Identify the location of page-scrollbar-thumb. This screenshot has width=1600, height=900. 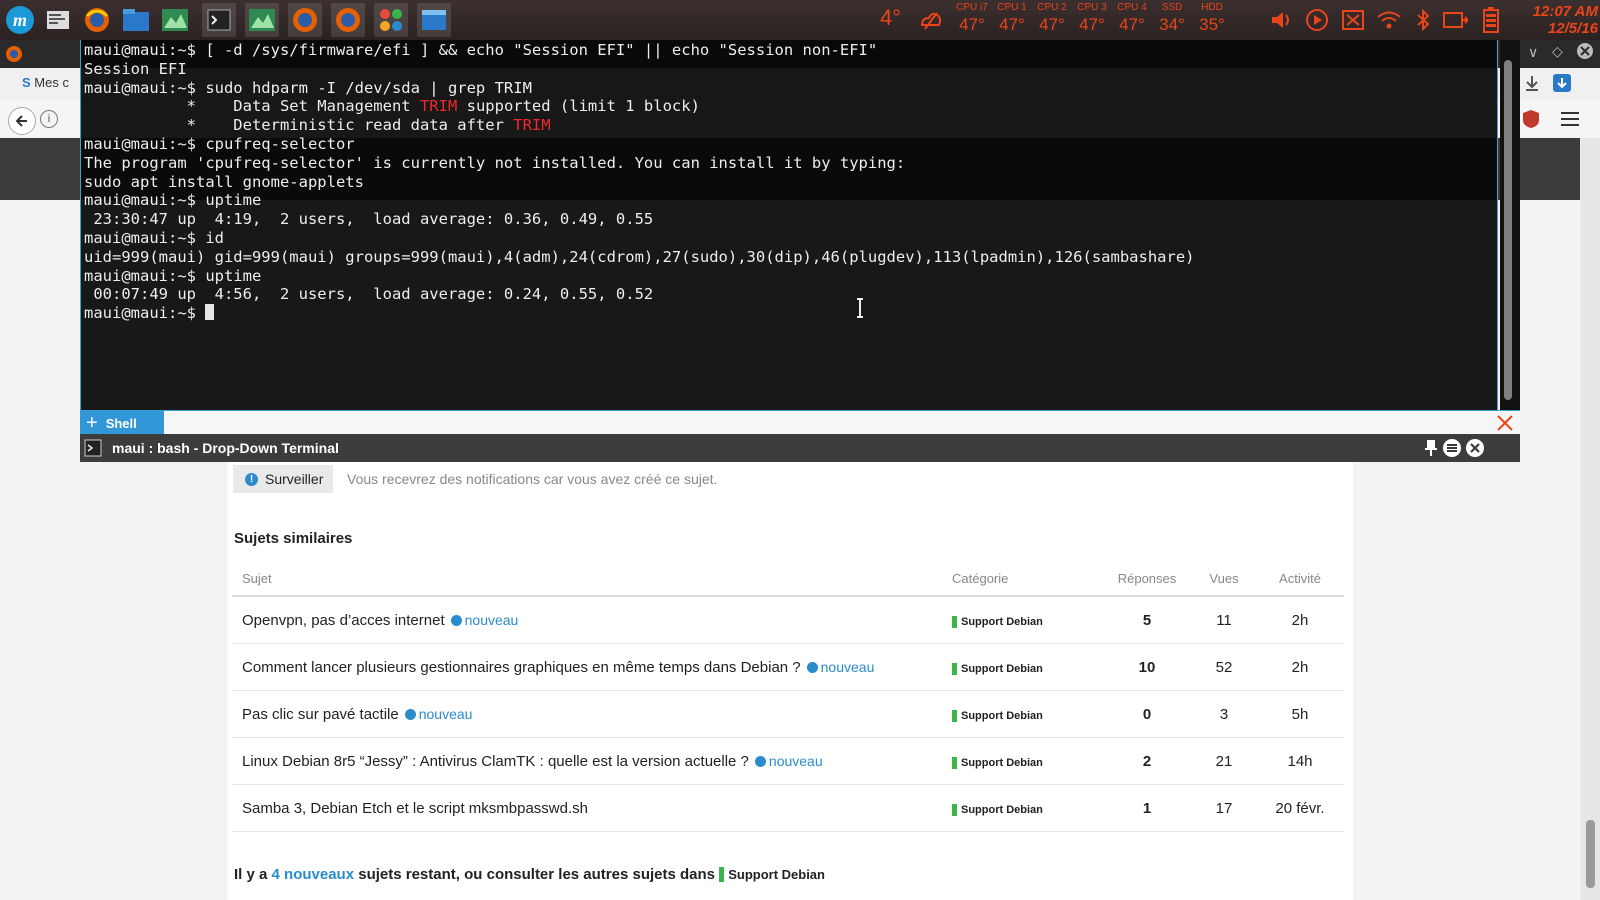
(1590, 854).